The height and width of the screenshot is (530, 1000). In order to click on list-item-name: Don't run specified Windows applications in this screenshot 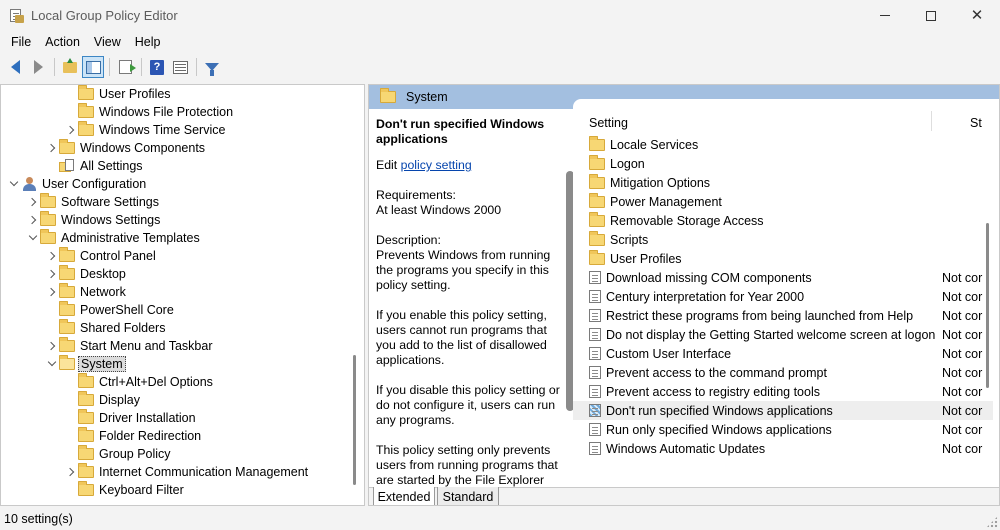, I will do `click(719, 410)`.